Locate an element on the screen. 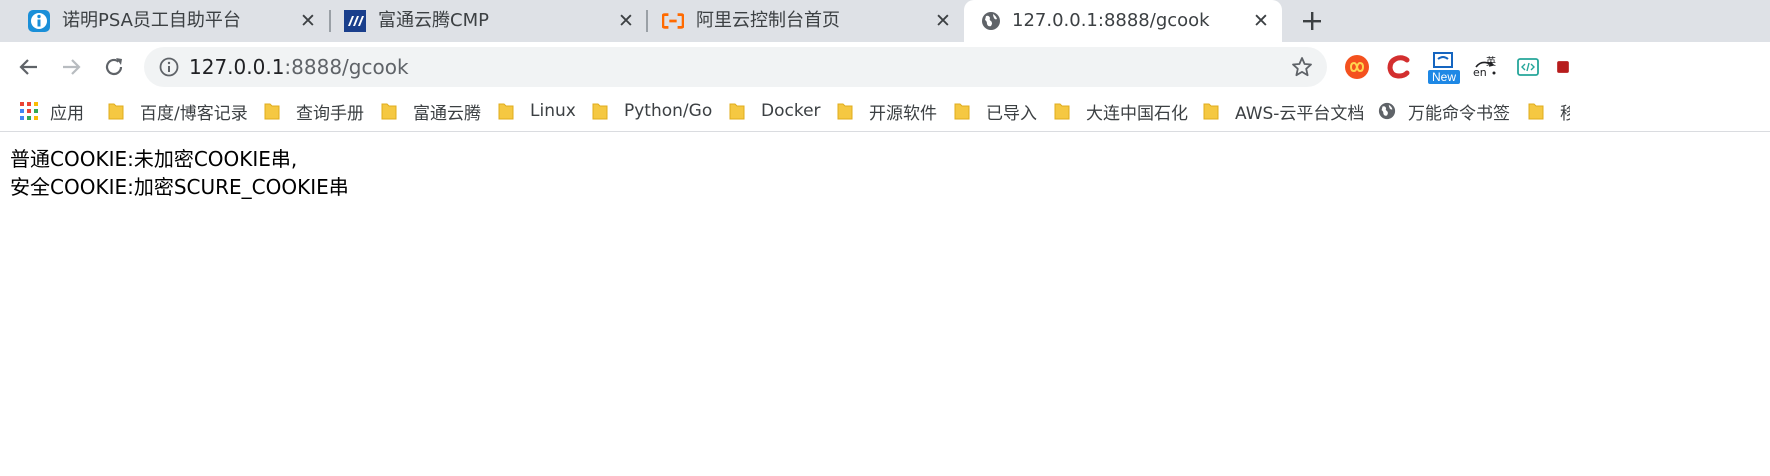 This screenshot has height=476, width=1770. bookmark-label: 应用 is located at coordinates (67, 113).